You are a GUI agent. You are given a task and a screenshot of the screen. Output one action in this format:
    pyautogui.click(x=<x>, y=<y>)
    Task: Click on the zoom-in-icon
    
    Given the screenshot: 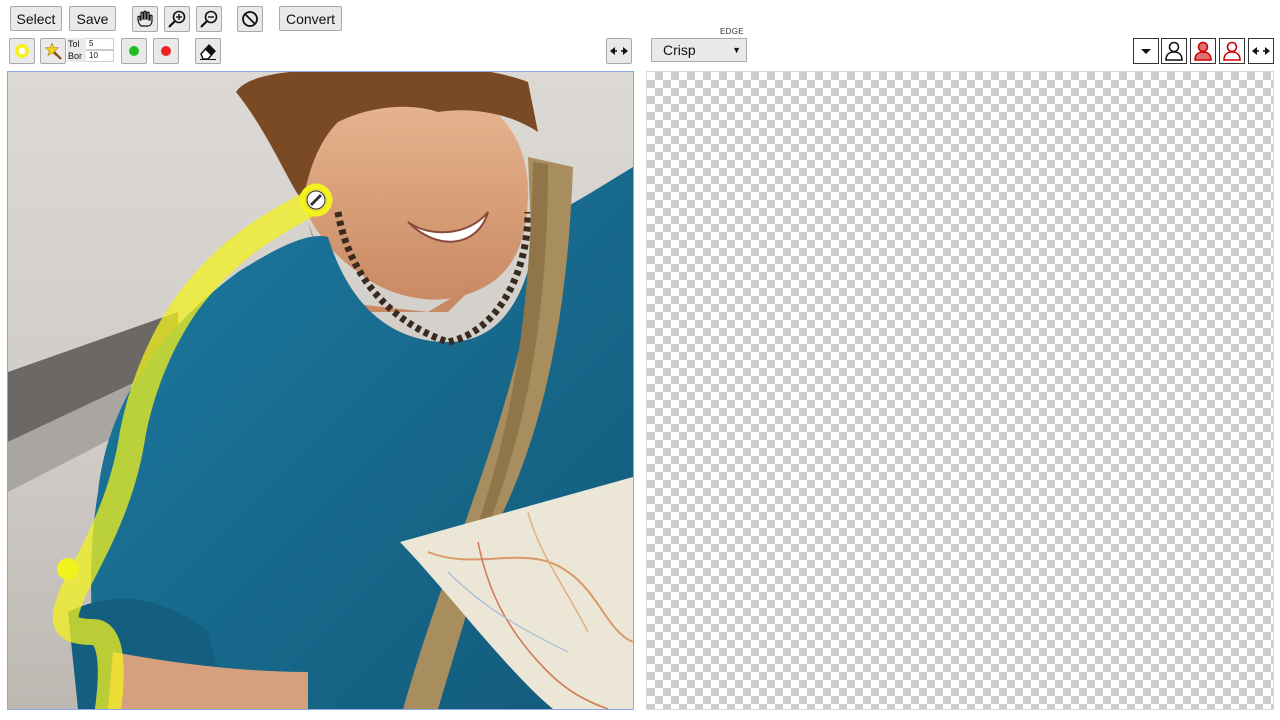 What is the action you would take?
    pyautogui.click(x=177, y=19)
    